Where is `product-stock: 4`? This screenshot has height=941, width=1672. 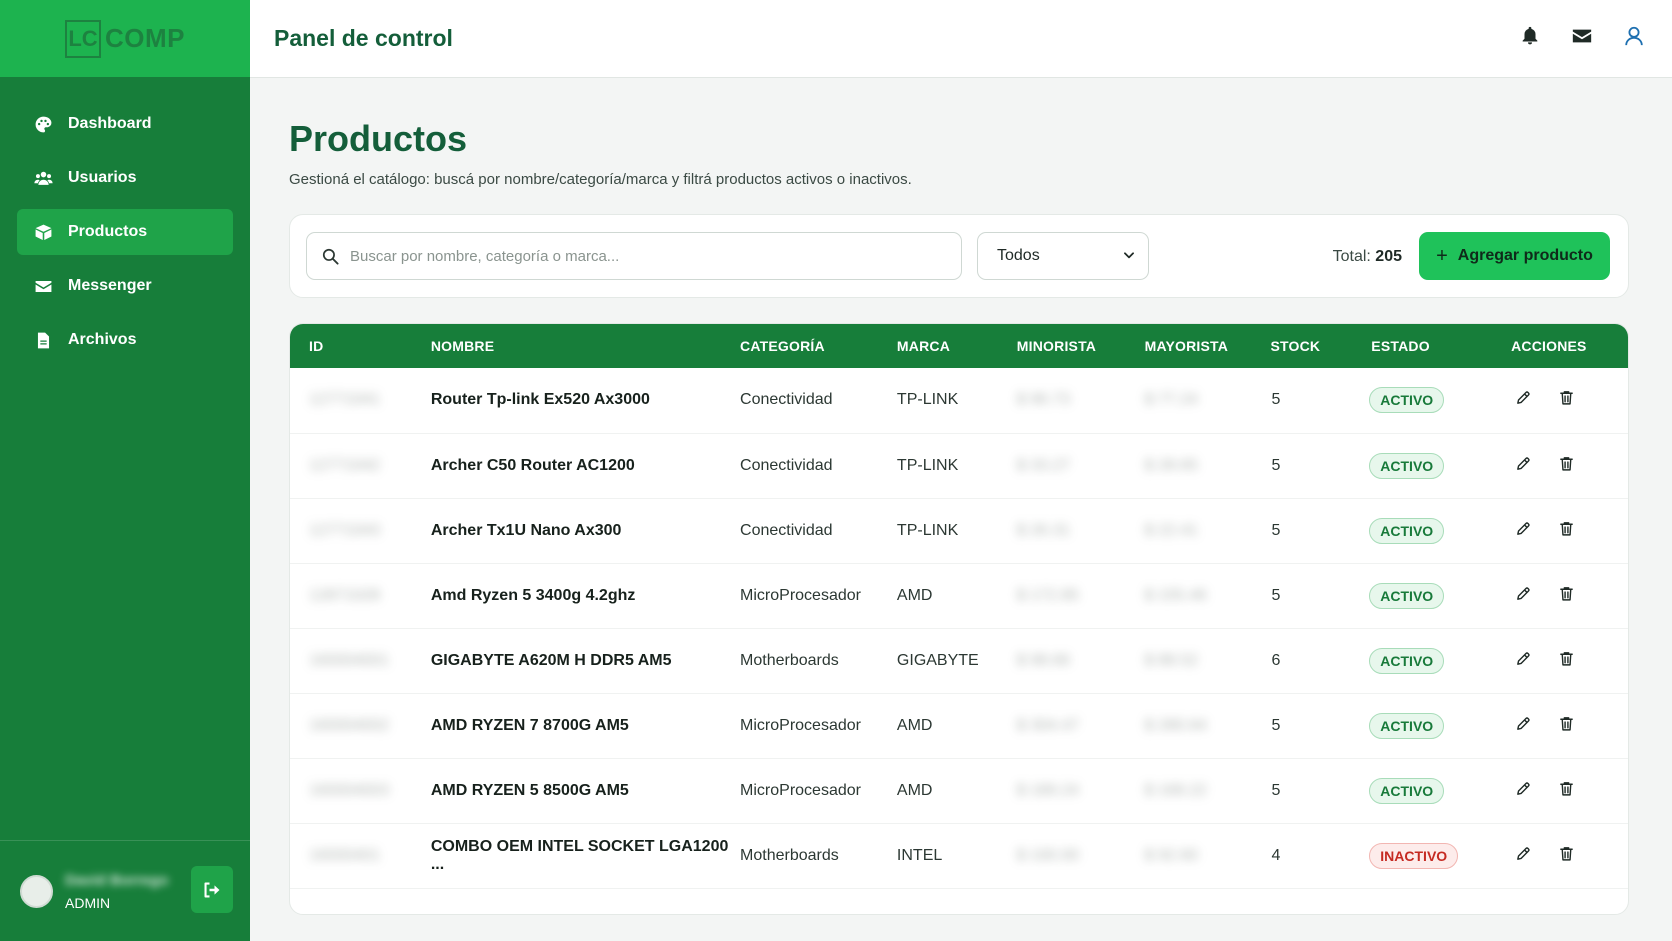
product-stock: 4 is located at coordinates (1276, 855).